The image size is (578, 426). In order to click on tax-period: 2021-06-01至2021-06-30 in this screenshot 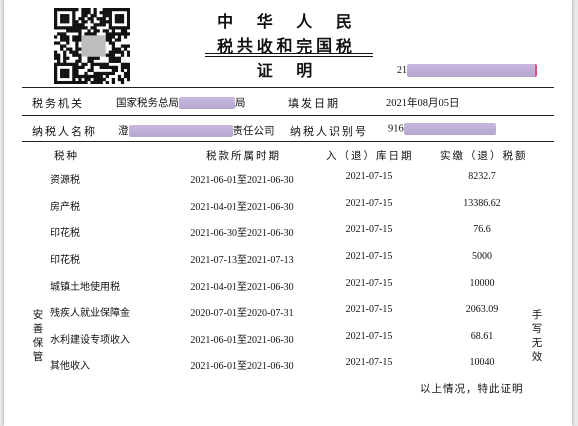, I will do `click(242, 366)`.